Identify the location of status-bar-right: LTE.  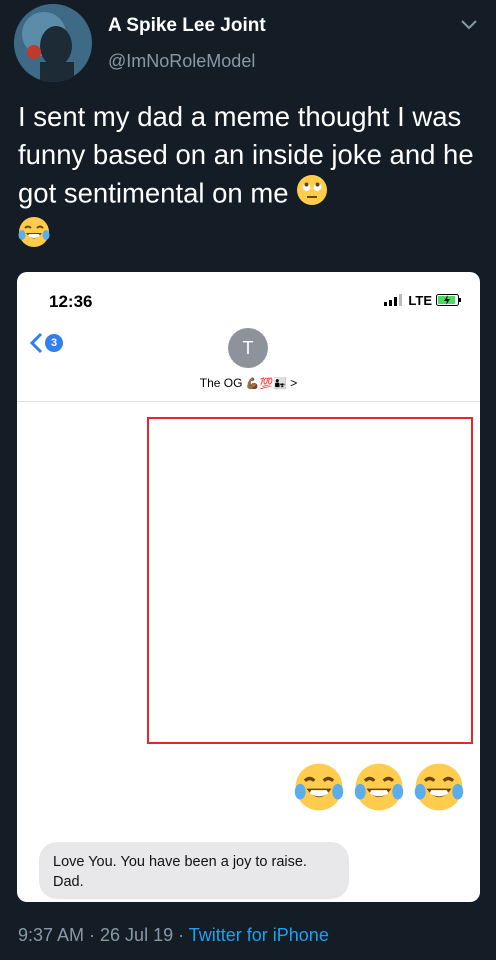
(423, 300).